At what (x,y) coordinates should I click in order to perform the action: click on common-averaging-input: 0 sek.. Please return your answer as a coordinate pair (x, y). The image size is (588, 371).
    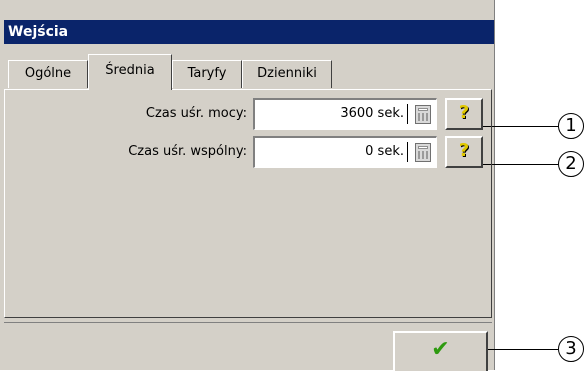
    Looking at the image, I should click on (345, 152).